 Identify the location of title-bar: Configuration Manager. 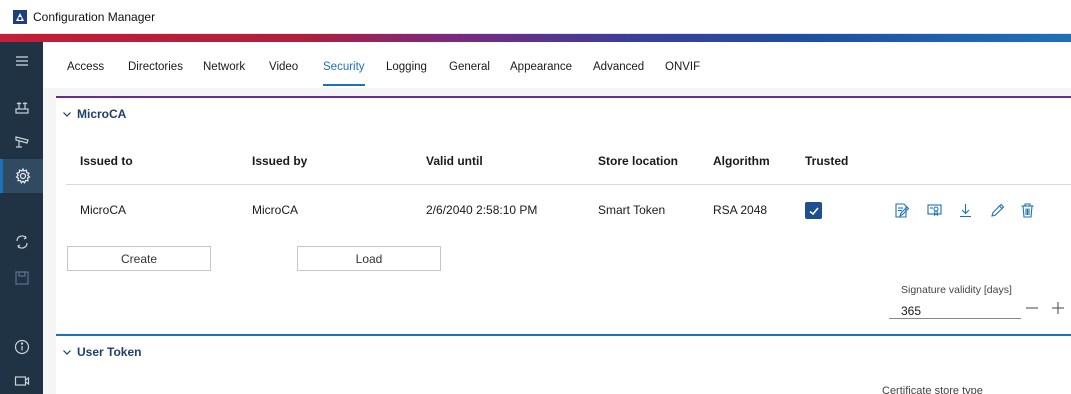
(535, 17).